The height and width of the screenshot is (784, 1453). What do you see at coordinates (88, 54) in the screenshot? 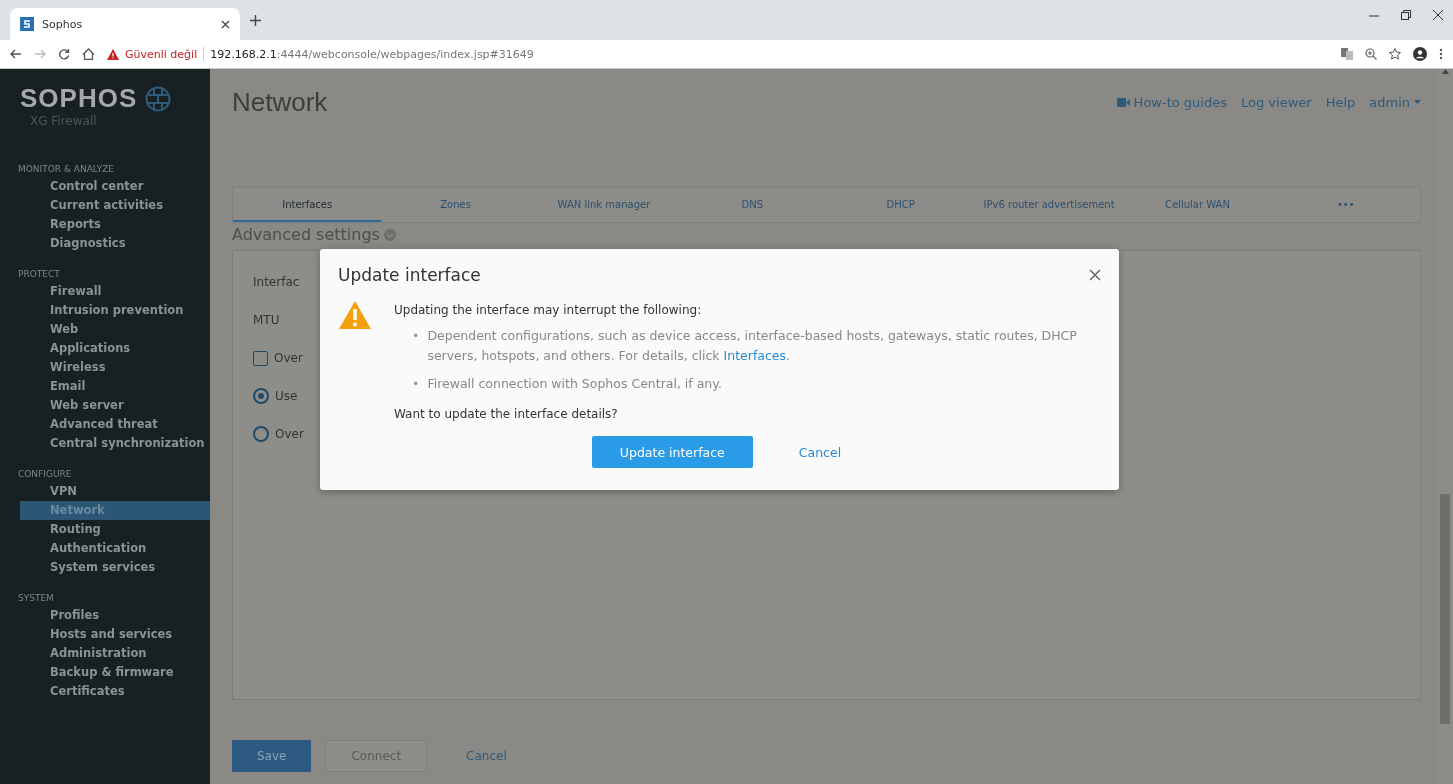
I see `home-icon` at bounding box center [88, 54].